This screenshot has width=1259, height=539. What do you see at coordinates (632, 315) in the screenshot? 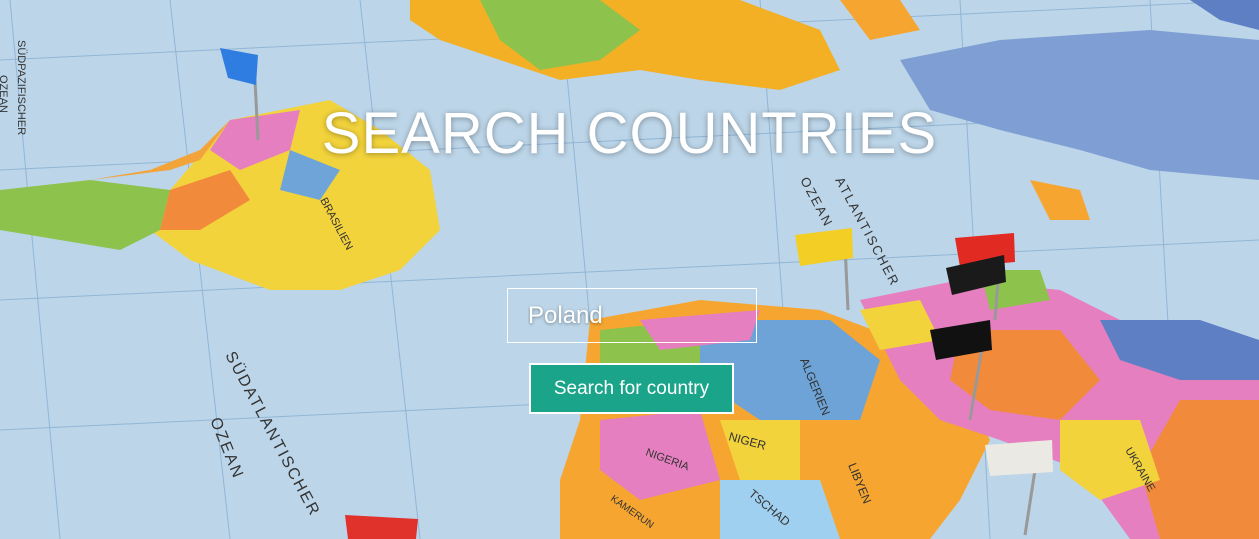
I see `country-search-input` at bounding box center [632, 315].